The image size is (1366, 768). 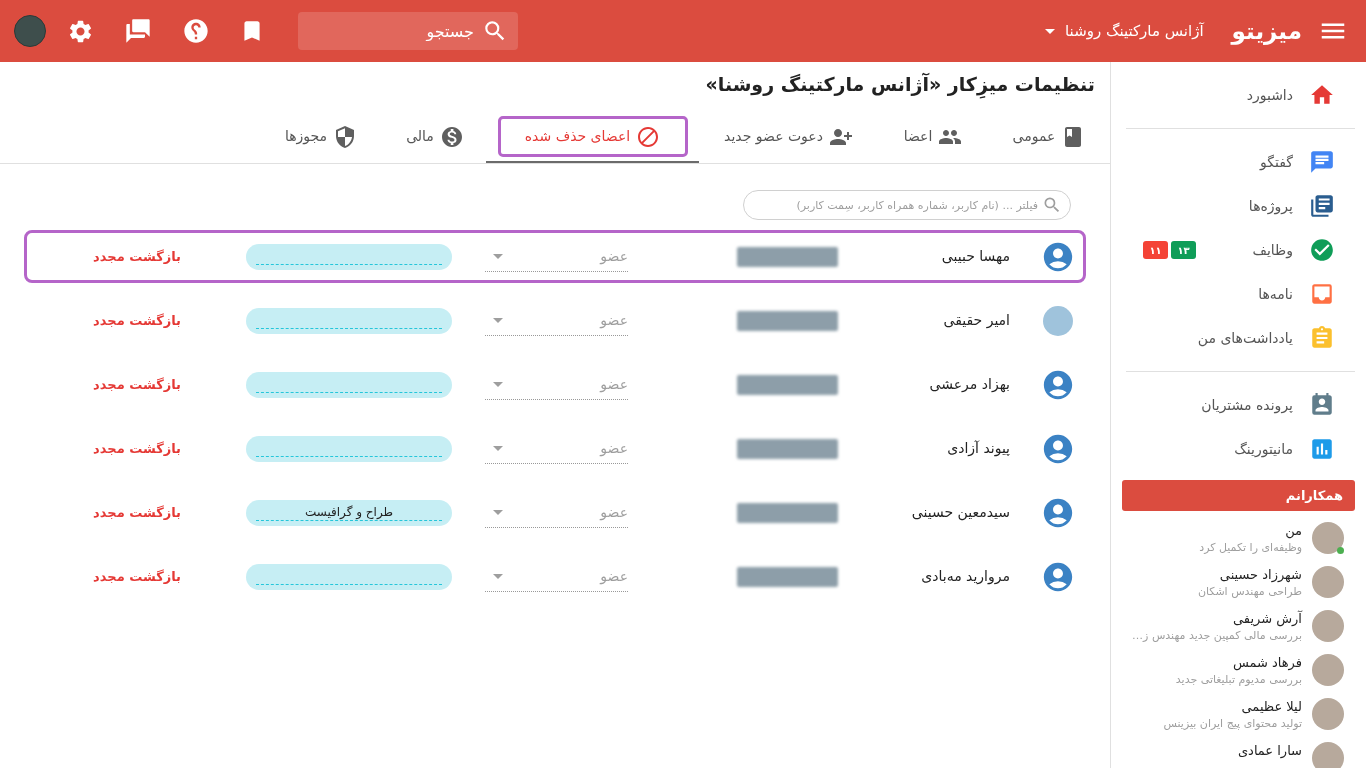 I want to click on colleague-status: تولید محتوای پیج ایران بیزینس, so click(x=1232, y=724).